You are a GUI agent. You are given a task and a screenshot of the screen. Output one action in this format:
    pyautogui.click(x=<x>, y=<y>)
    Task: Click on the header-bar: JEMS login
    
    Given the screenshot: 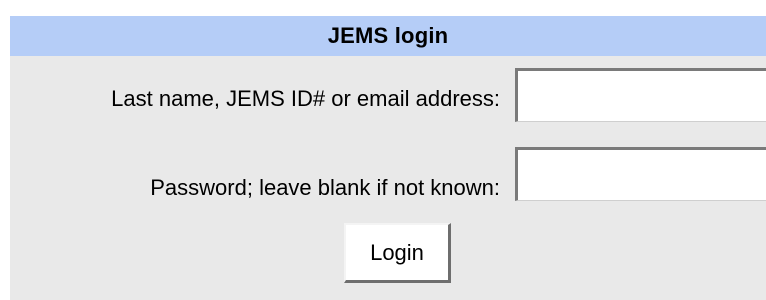 What is the action you would take?
    pyautogui.click(x=388, y=36)
    